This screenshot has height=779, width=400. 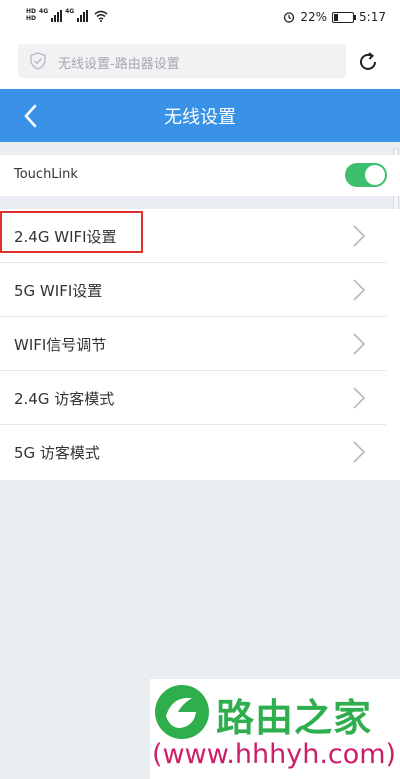 What do you see at coordinates (64, 399) in the screenshot?
I see `list-item-label: 2.4G 访客模式` at bounding box center [64, 399].